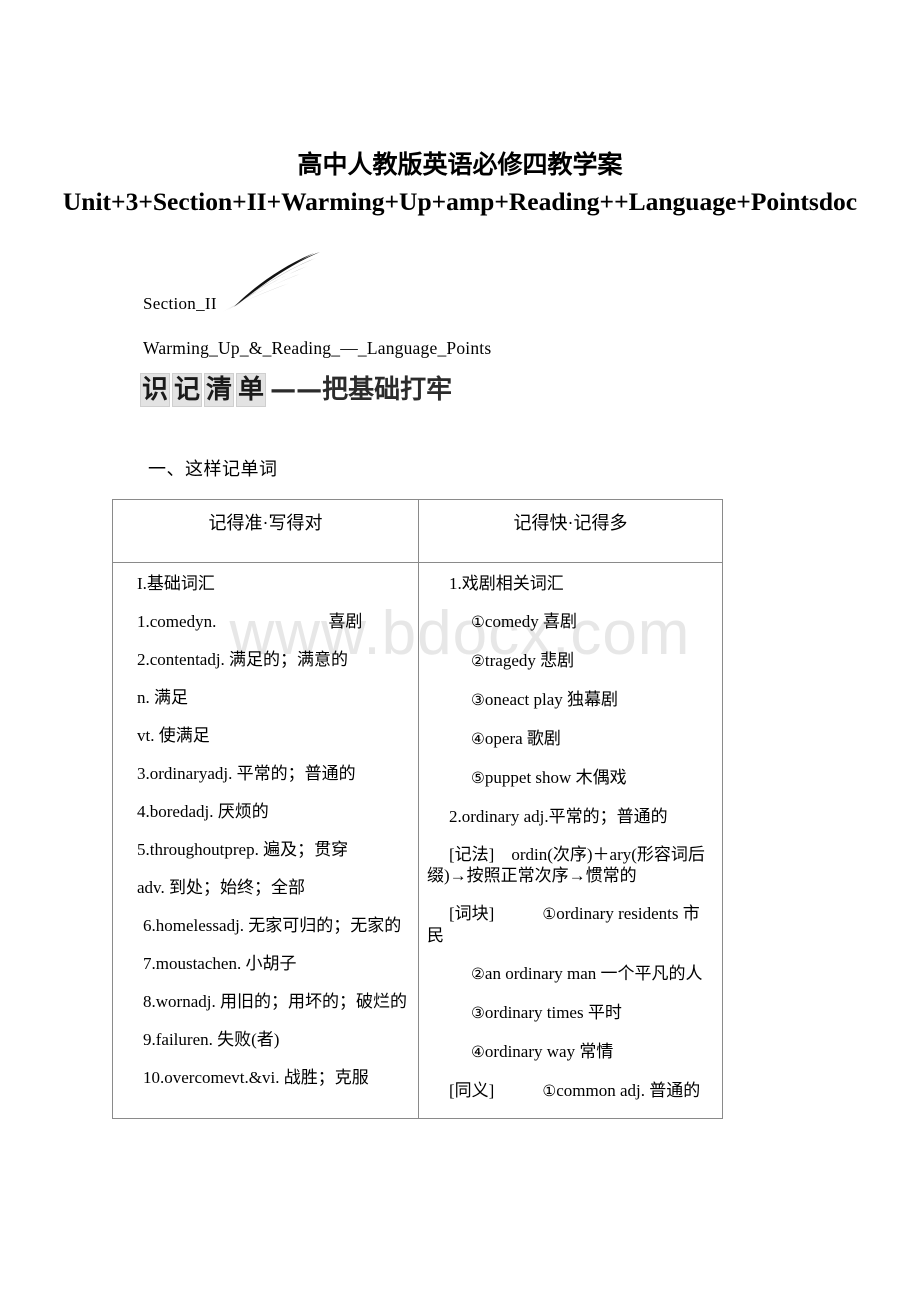 This screenshot has height=1302, width=920. Describe the element at coordinates (273, 697) in the screenshot. I see `left-vocab-item: n. 满足` at that location.